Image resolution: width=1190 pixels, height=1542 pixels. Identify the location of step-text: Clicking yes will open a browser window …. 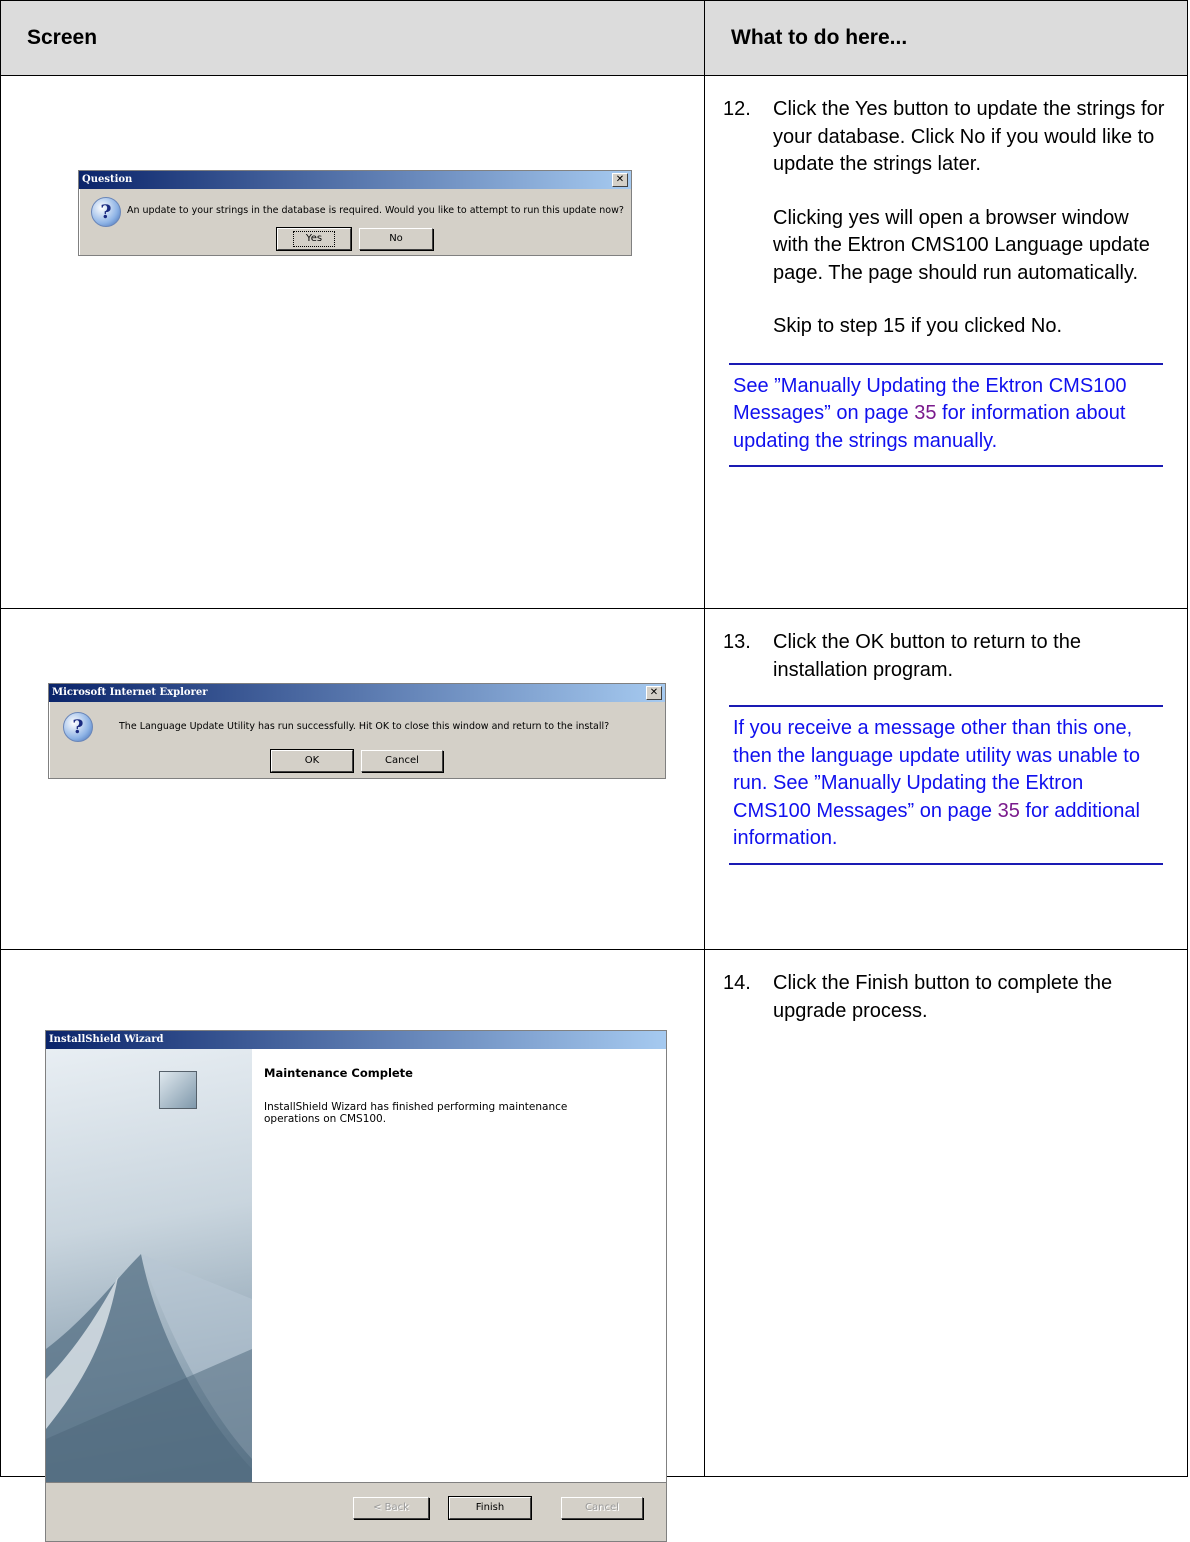
(961, 245).